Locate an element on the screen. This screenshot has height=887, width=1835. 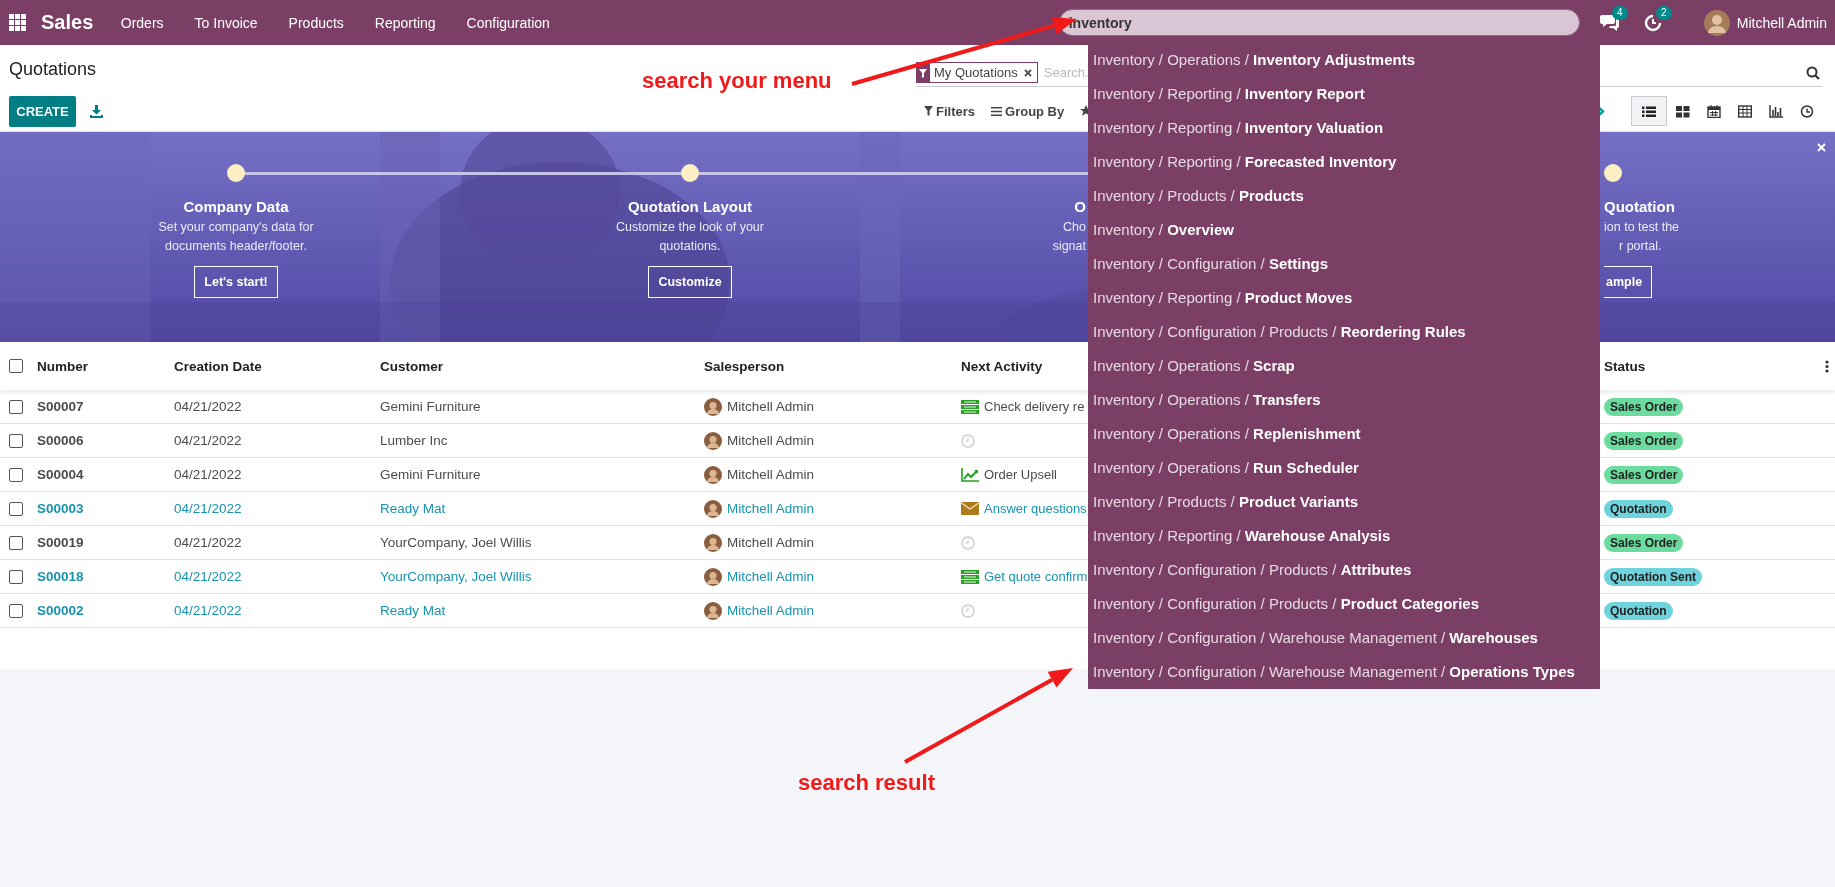
table-cell-text: Gemini Furniture is located at coordinates (431, 474).